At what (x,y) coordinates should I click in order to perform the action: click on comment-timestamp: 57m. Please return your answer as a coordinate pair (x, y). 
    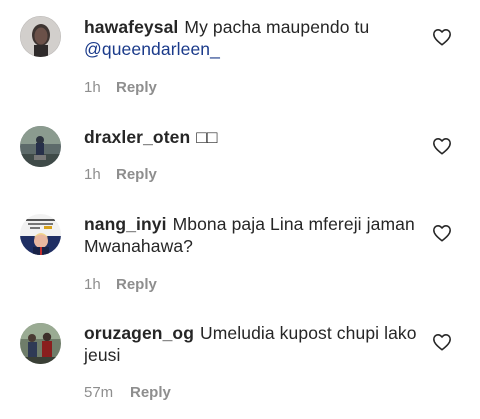
    Looking at the image, I should click on (99, 392).